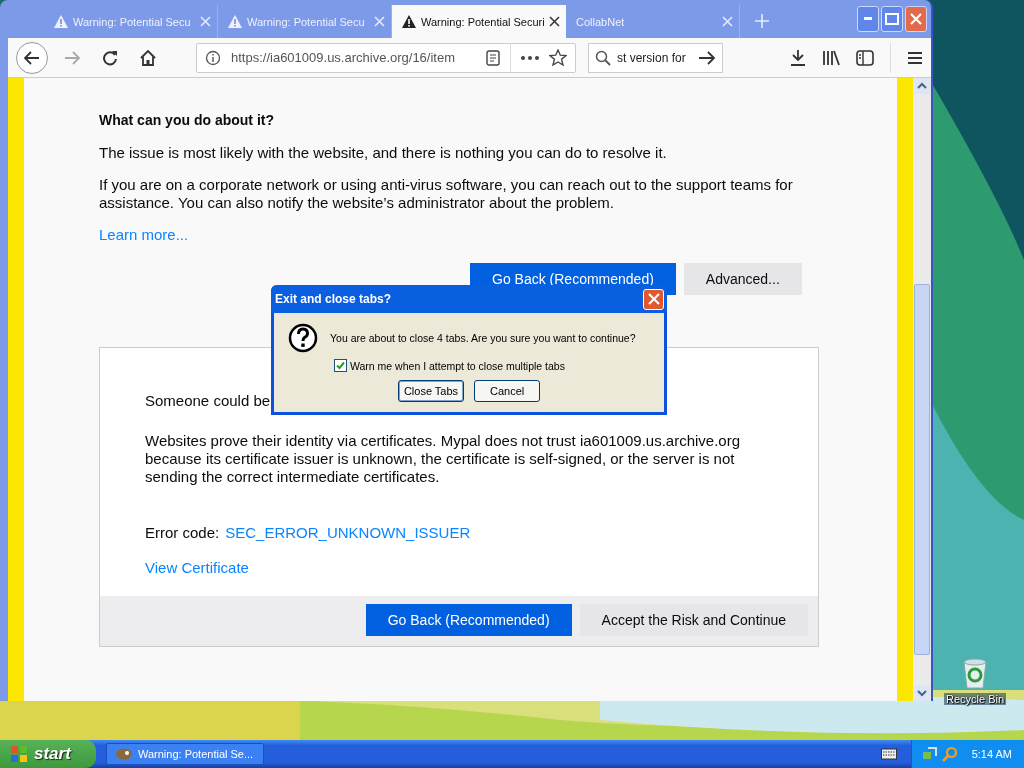  What do you see at coordinates (182, 532) in the screenshot?
I see `error-label: Error code:` at bounding box center [182, 532].